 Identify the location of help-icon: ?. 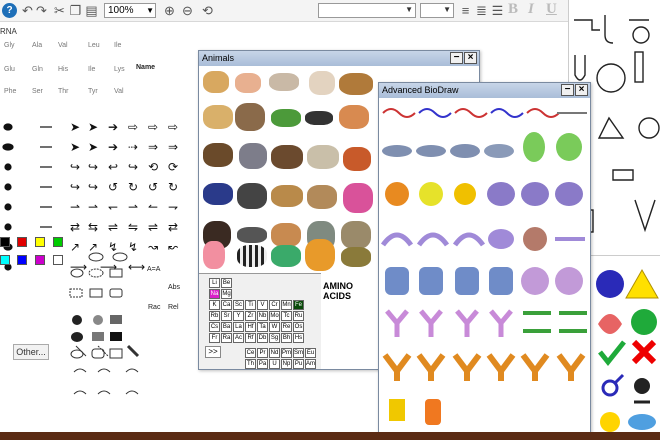
(9, 10).